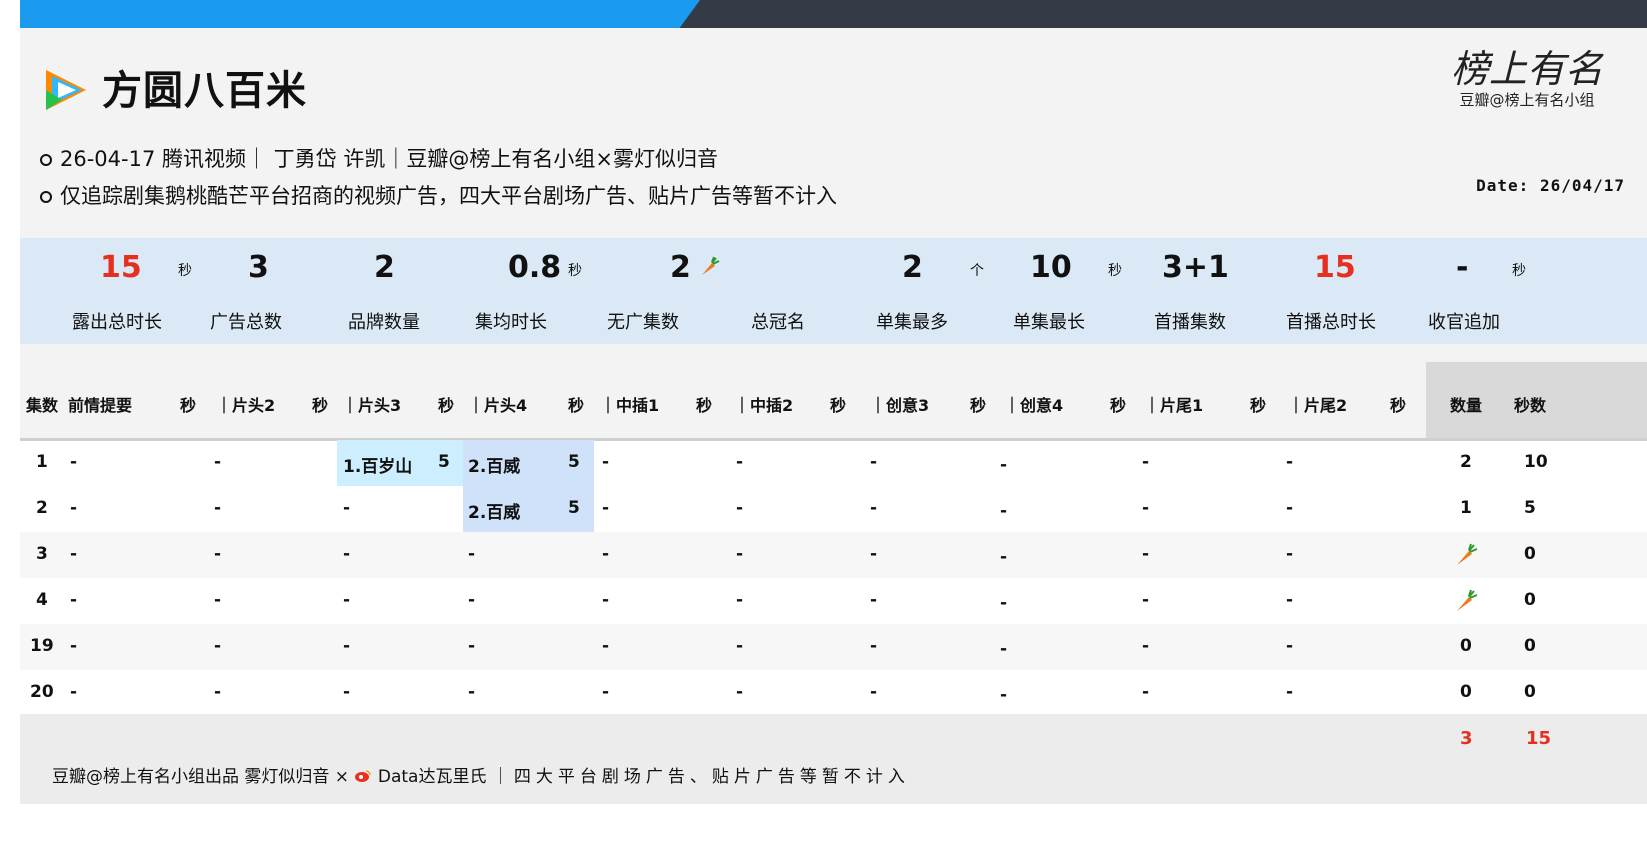  I want to click on stat-finale-extra-unit: 秒, so click(1519, 271).